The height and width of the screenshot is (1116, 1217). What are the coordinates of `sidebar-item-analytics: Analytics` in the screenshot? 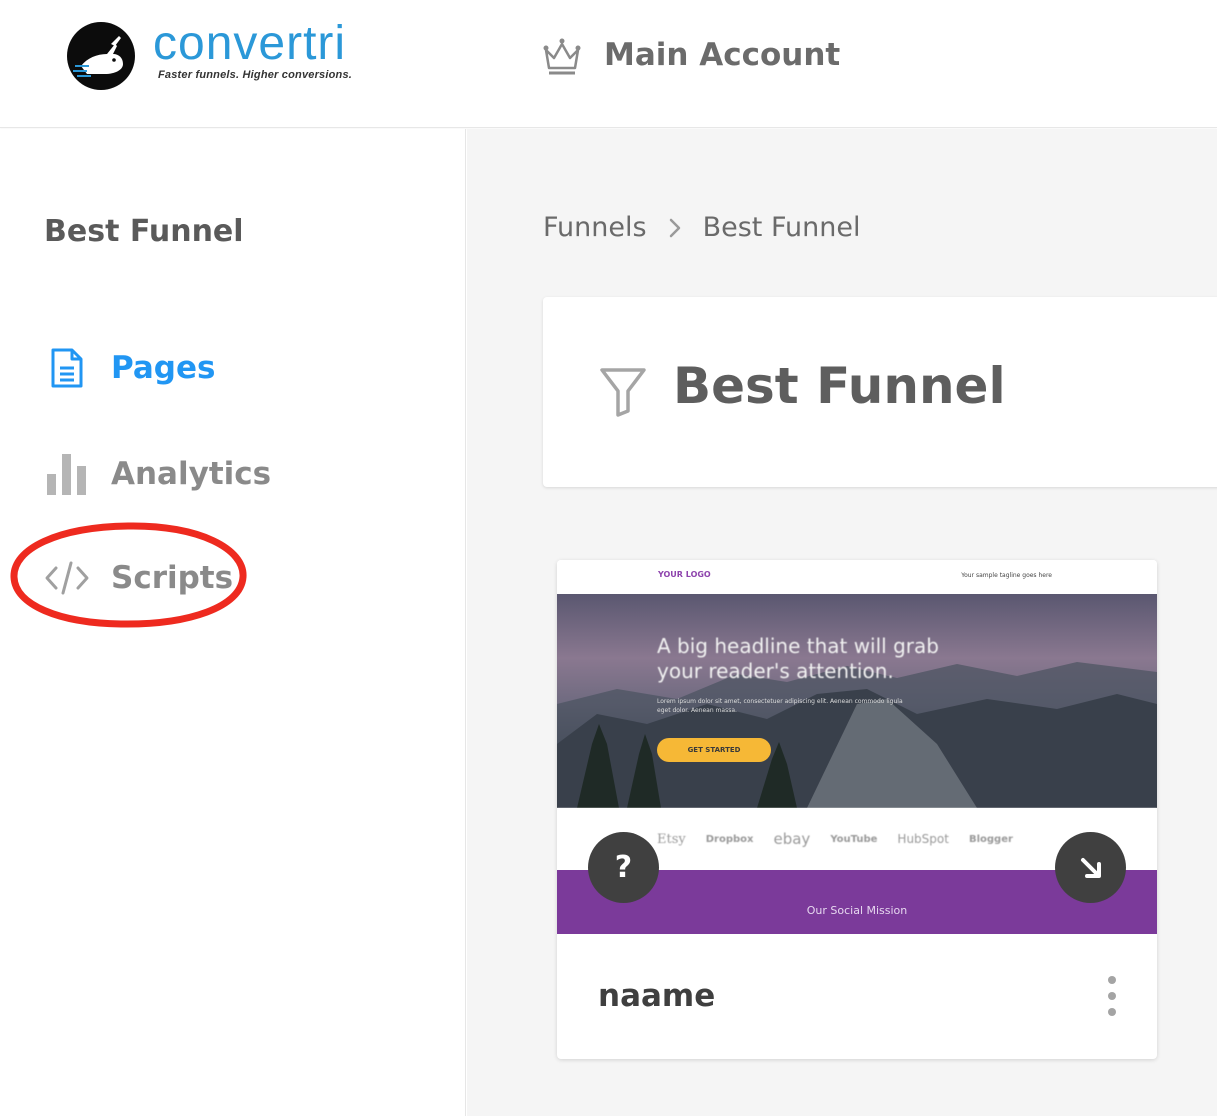 It's located at (157, 474).